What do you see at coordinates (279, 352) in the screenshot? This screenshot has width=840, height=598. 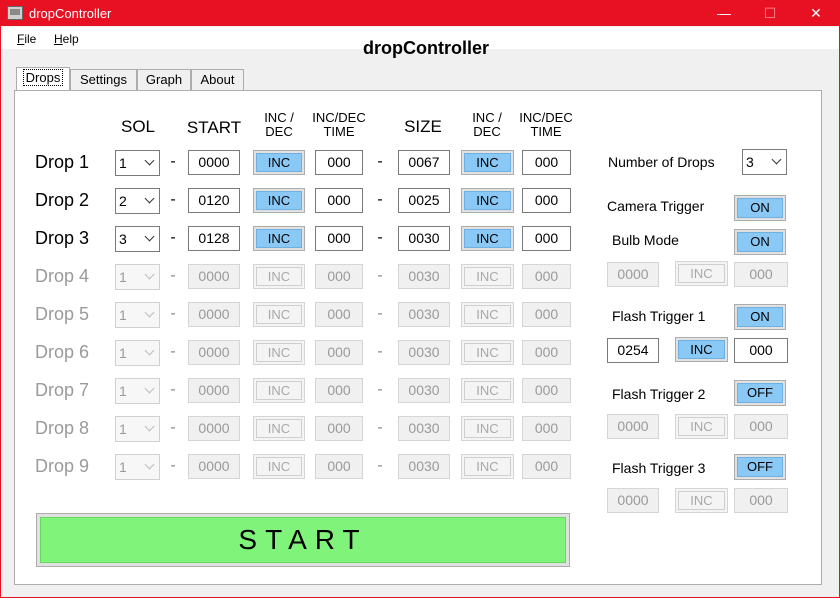 I see `drop-6-start-inc-label: INC` at bounding box center [279, 352].